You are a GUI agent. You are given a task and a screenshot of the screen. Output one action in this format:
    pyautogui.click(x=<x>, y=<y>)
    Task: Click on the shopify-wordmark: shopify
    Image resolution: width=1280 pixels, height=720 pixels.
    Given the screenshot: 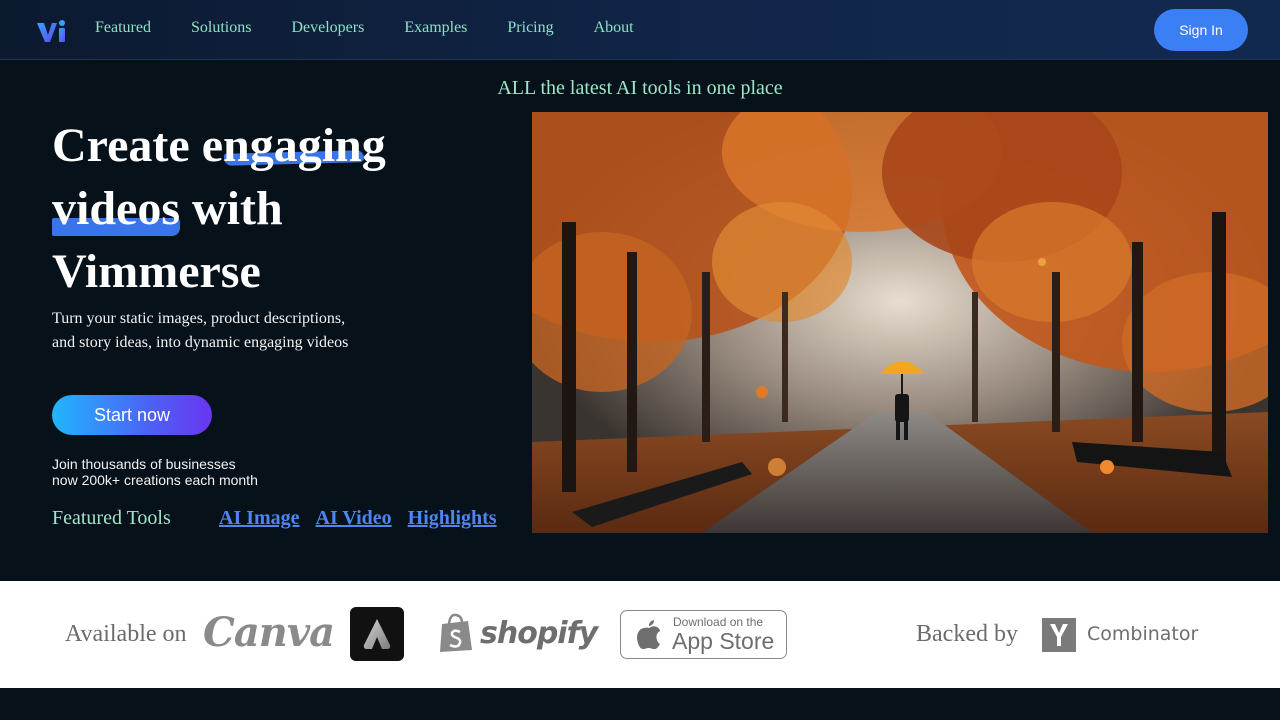 What is the action you would take?
    pyautogui.click(x=539, y=633)
    